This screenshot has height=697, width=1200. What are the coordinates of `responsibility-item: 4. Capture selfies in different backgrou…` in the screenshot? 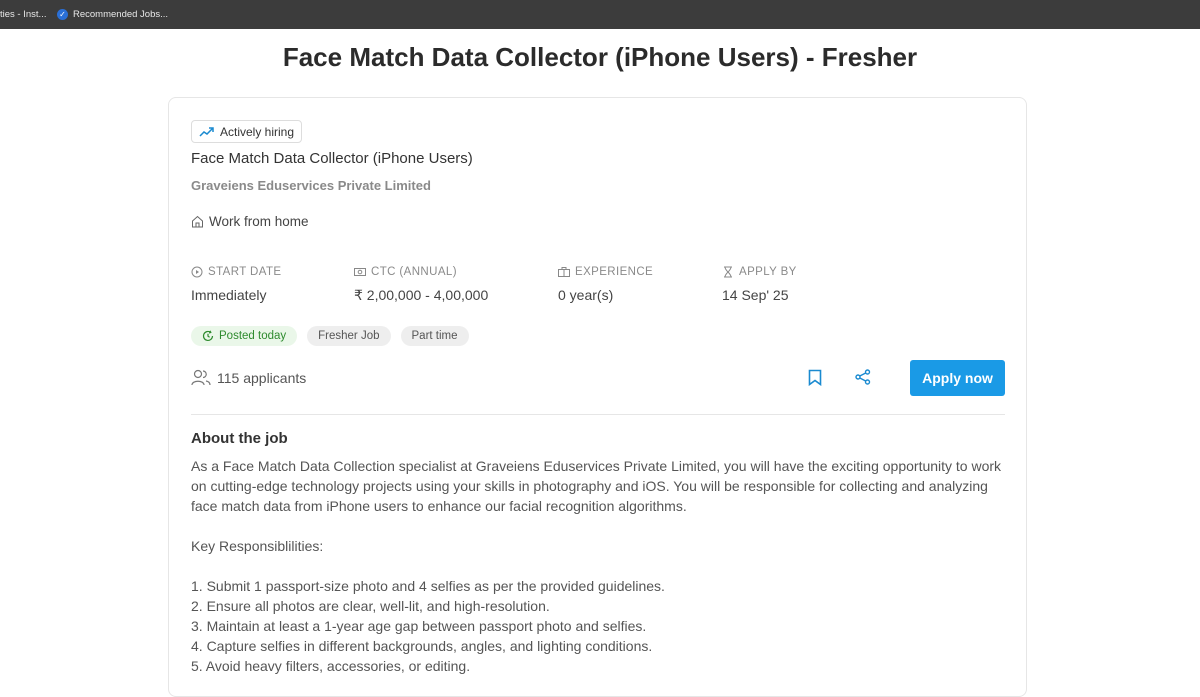 It's located at (422, 646).